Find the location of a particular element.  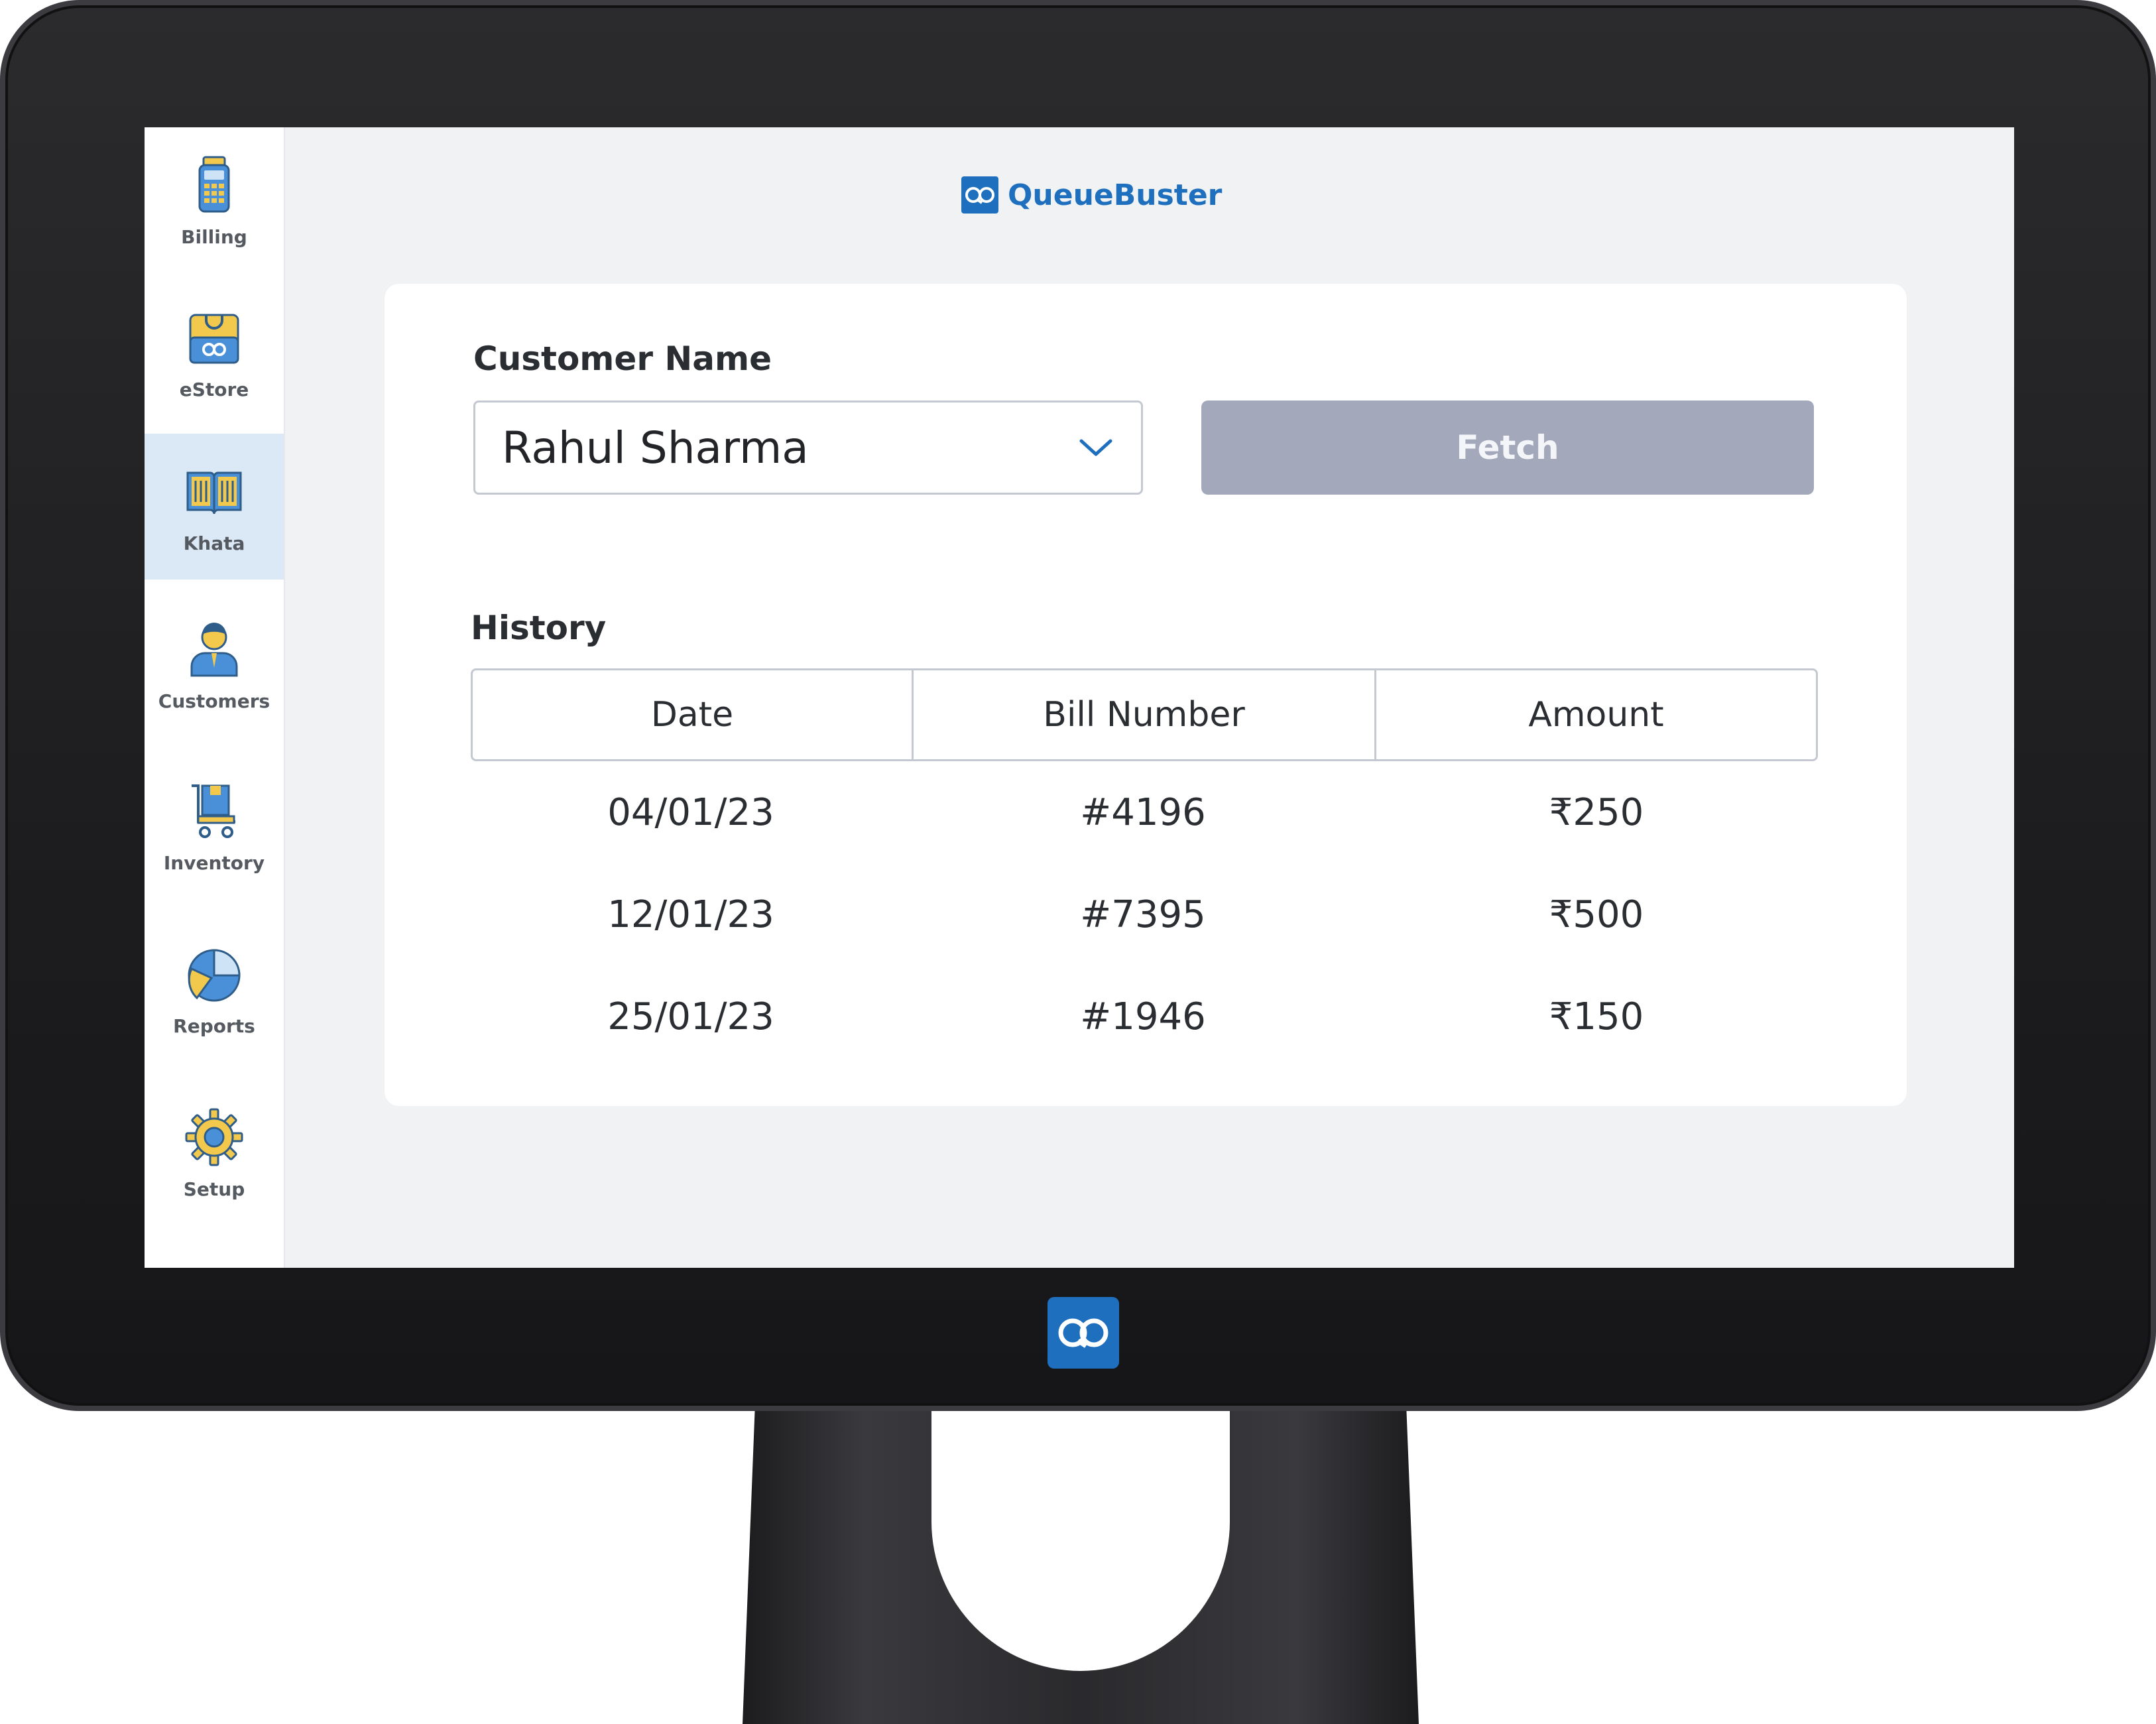

column-header-amount: Amount is located at coordinates (1595, 714).